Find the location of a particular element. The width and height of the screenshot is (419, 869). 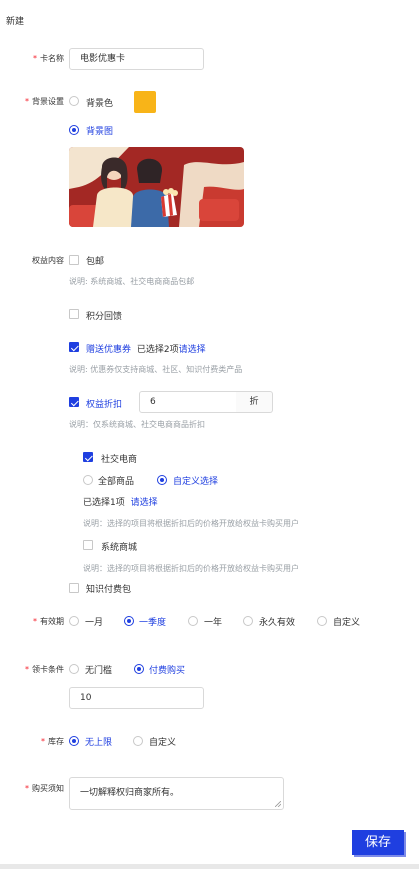

stock-unlimited-radio is located at coordinates (74, 741).